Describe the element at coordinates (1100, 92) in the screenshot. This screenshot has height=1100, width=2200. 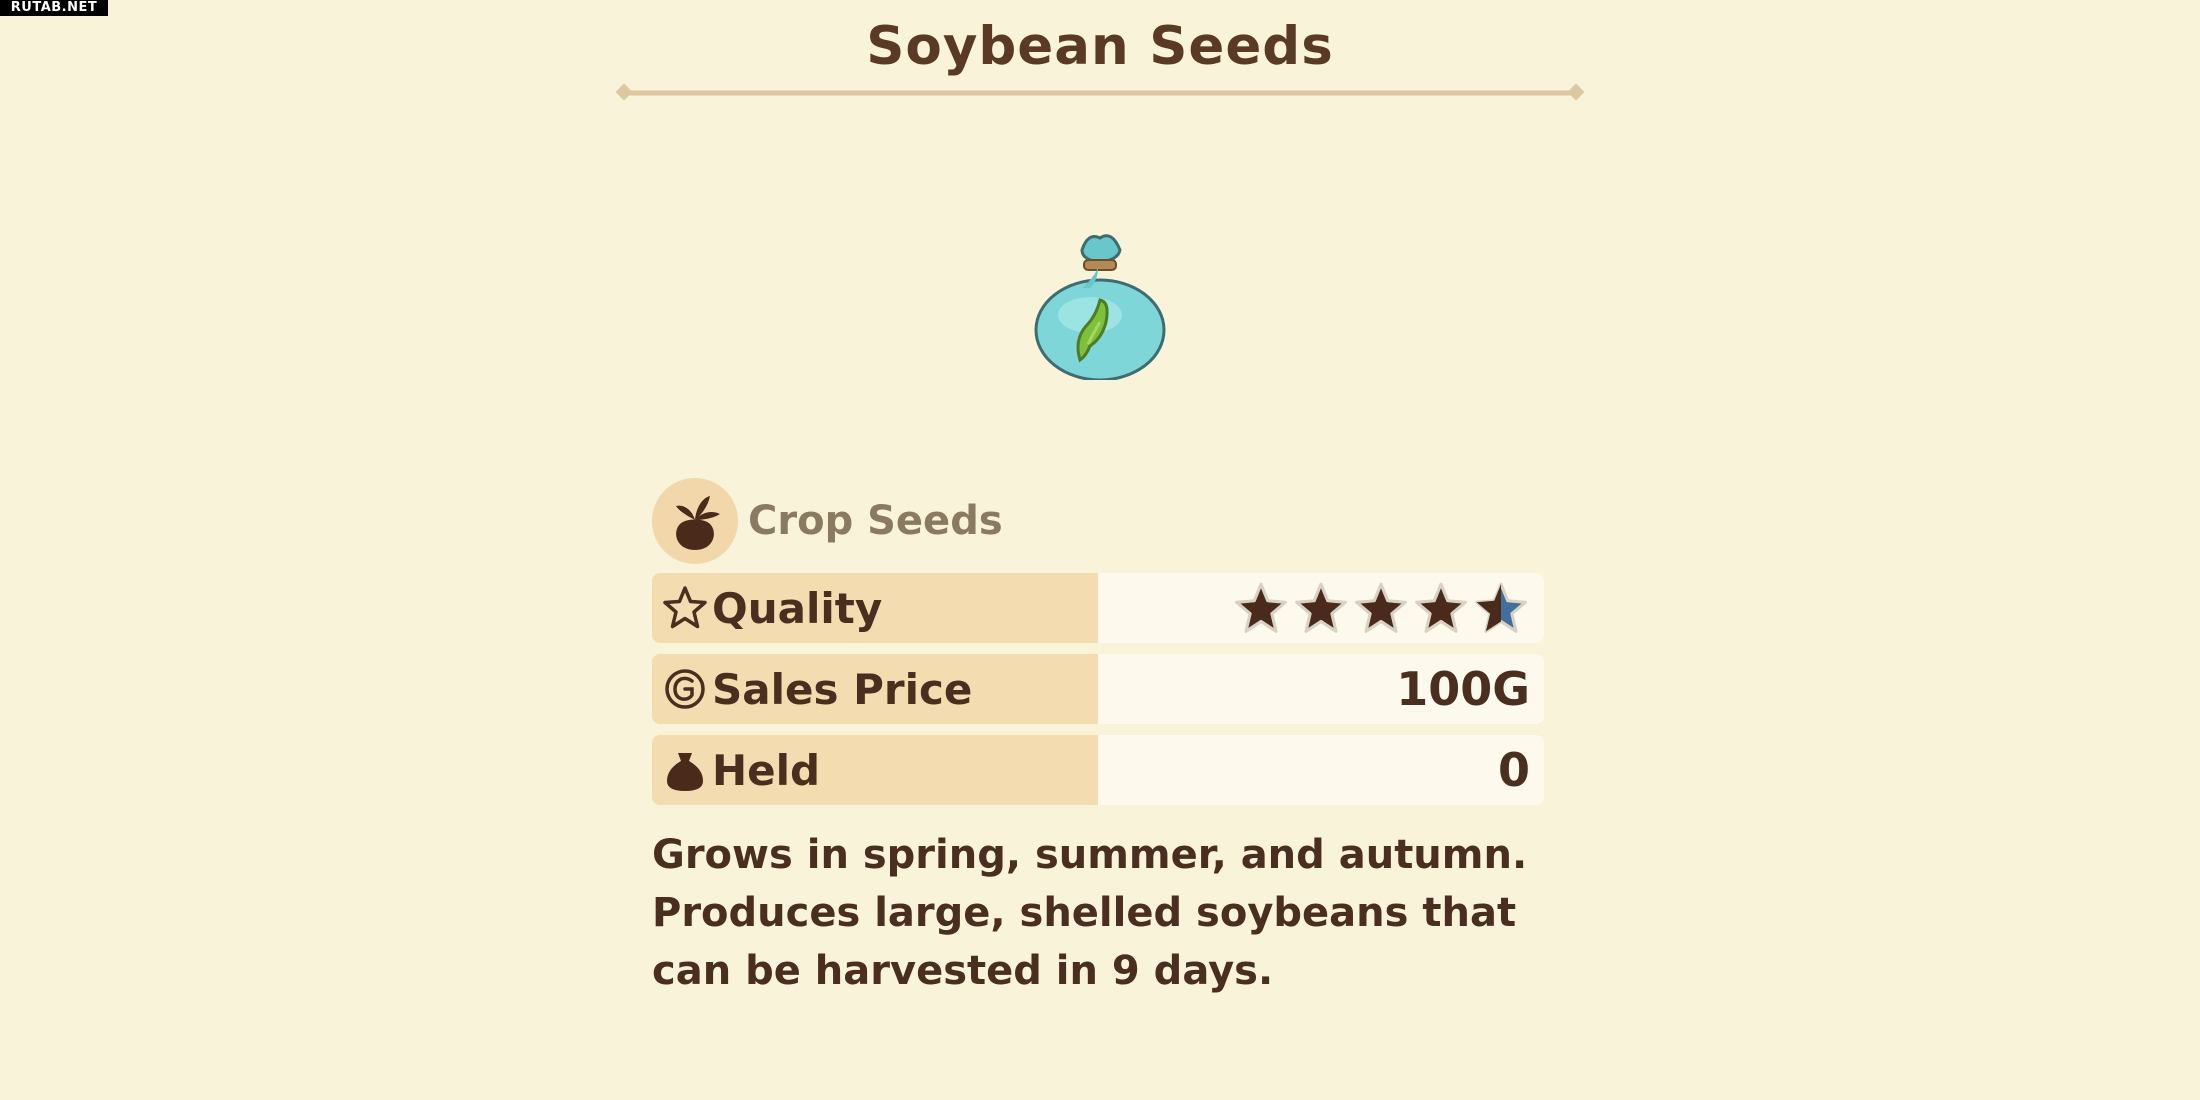
I see `title-divider` at that location.